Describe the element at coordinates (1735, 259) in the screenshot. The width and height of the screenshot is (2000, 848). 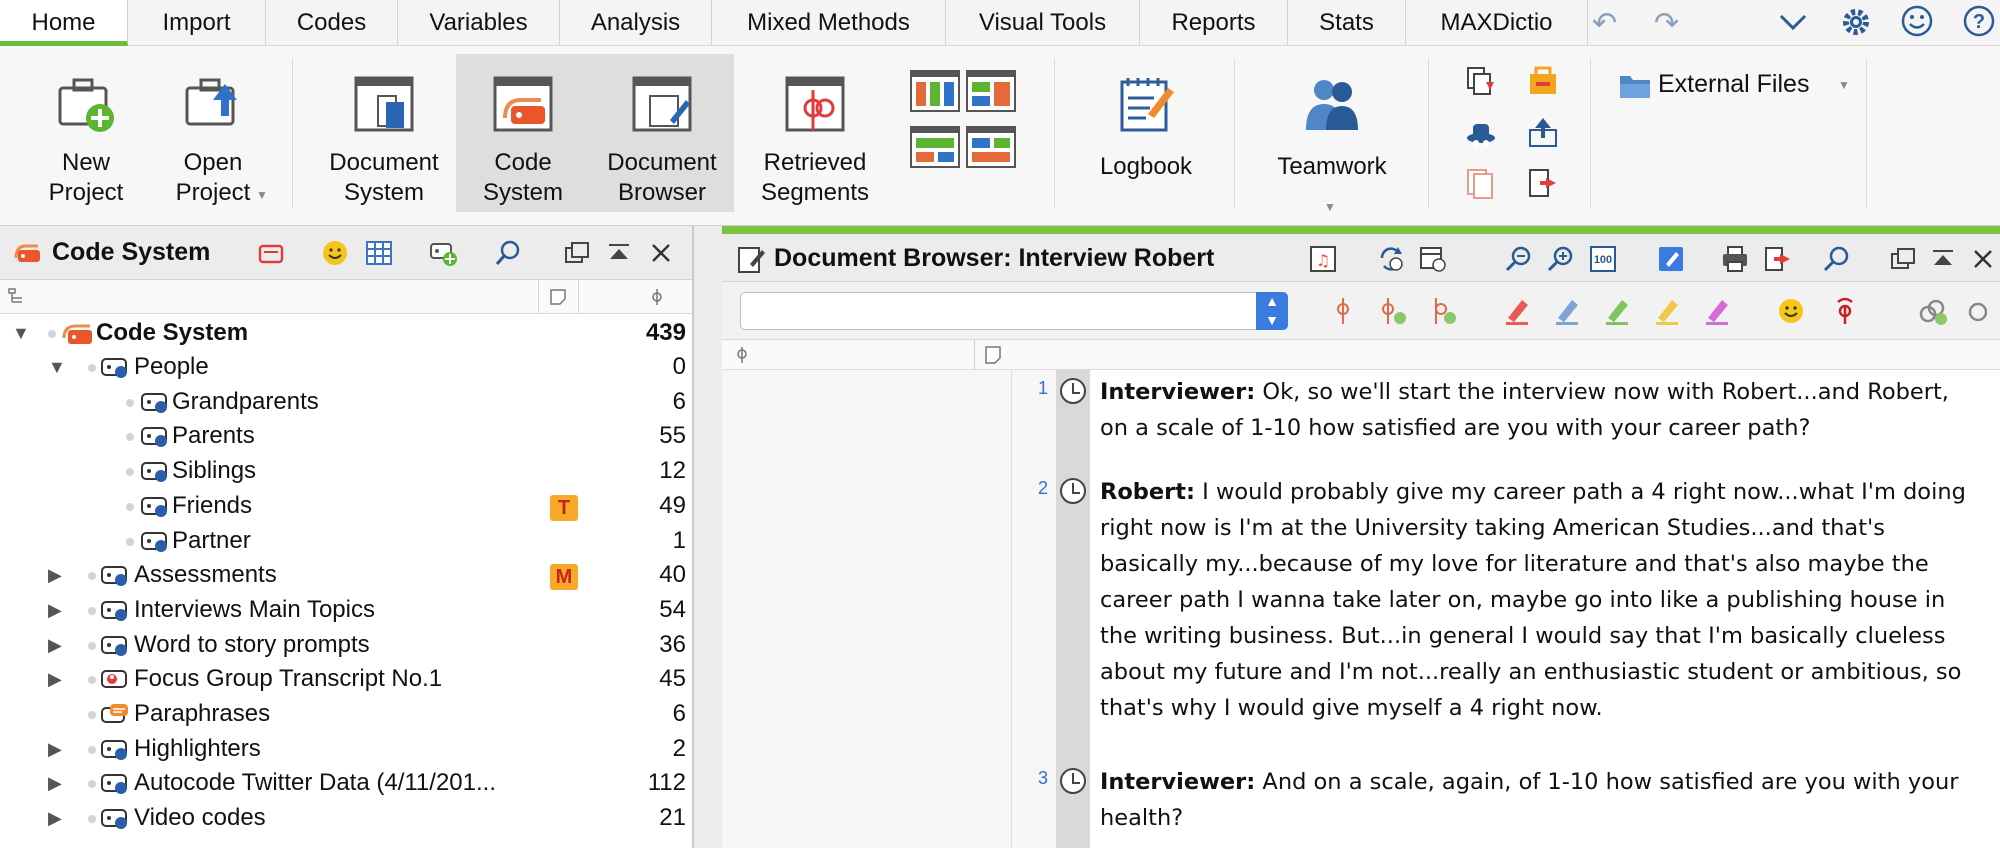
I see `print-icon` at that location.